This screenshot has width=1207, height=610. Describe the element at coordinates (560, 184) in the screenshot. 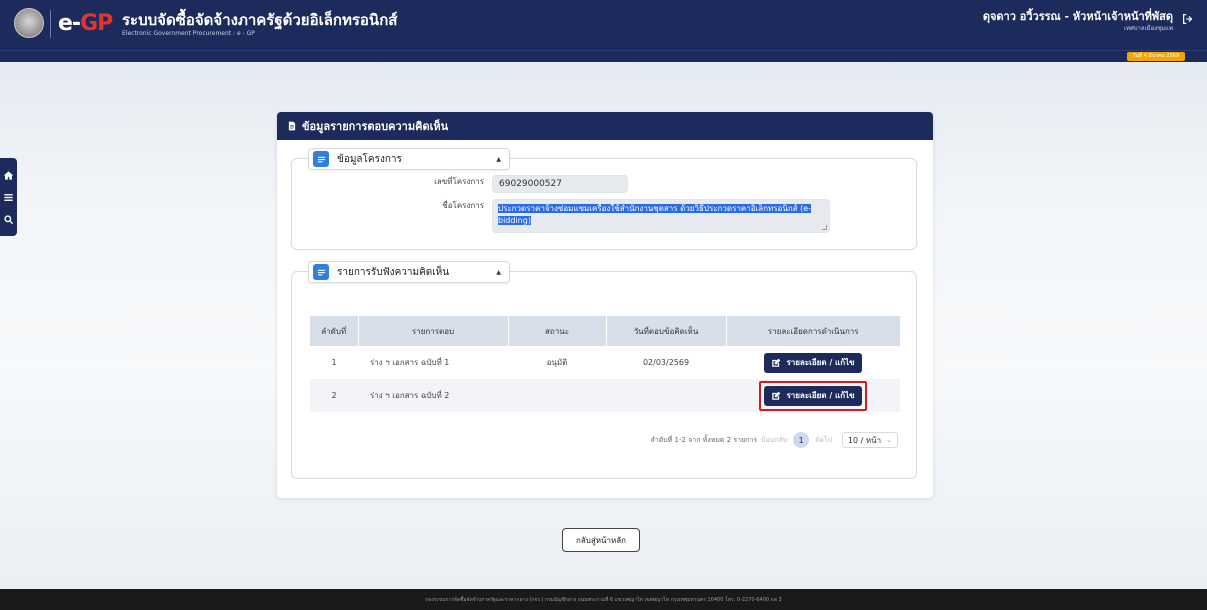

I see `project-no-field: 69029000527` at that location.